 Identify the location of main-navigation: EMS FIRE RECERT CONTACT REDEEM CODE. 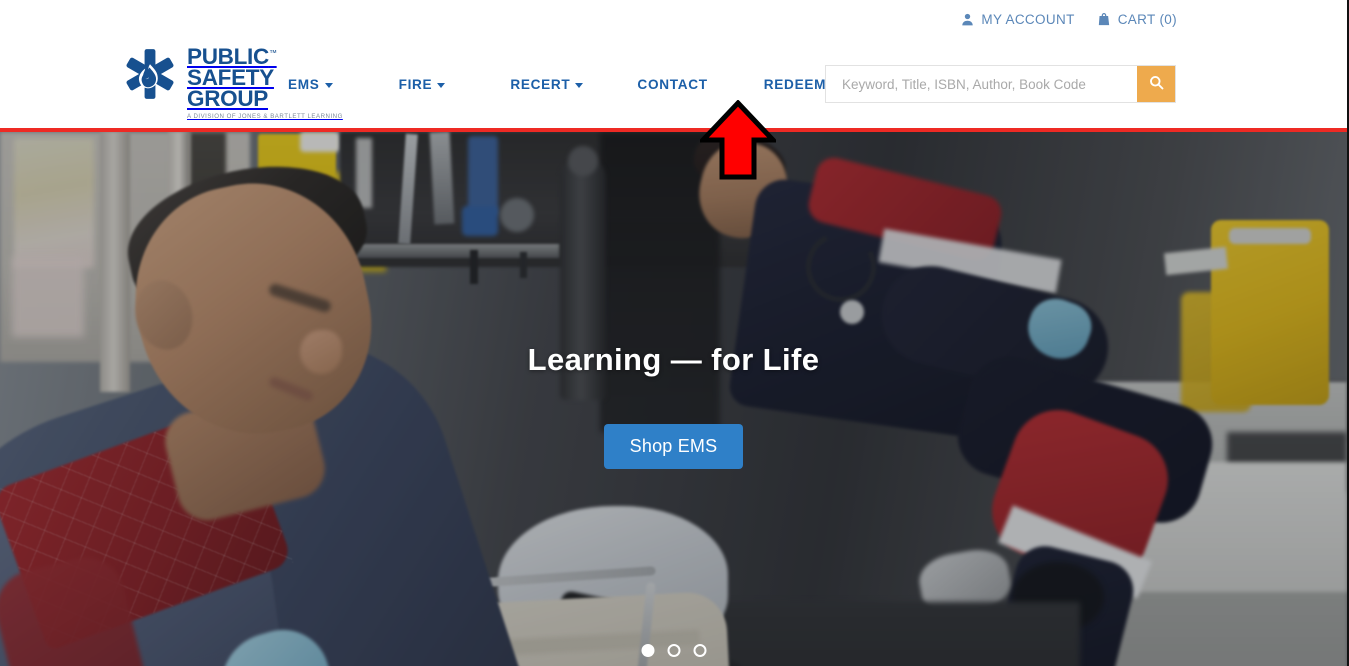
(580, 84).